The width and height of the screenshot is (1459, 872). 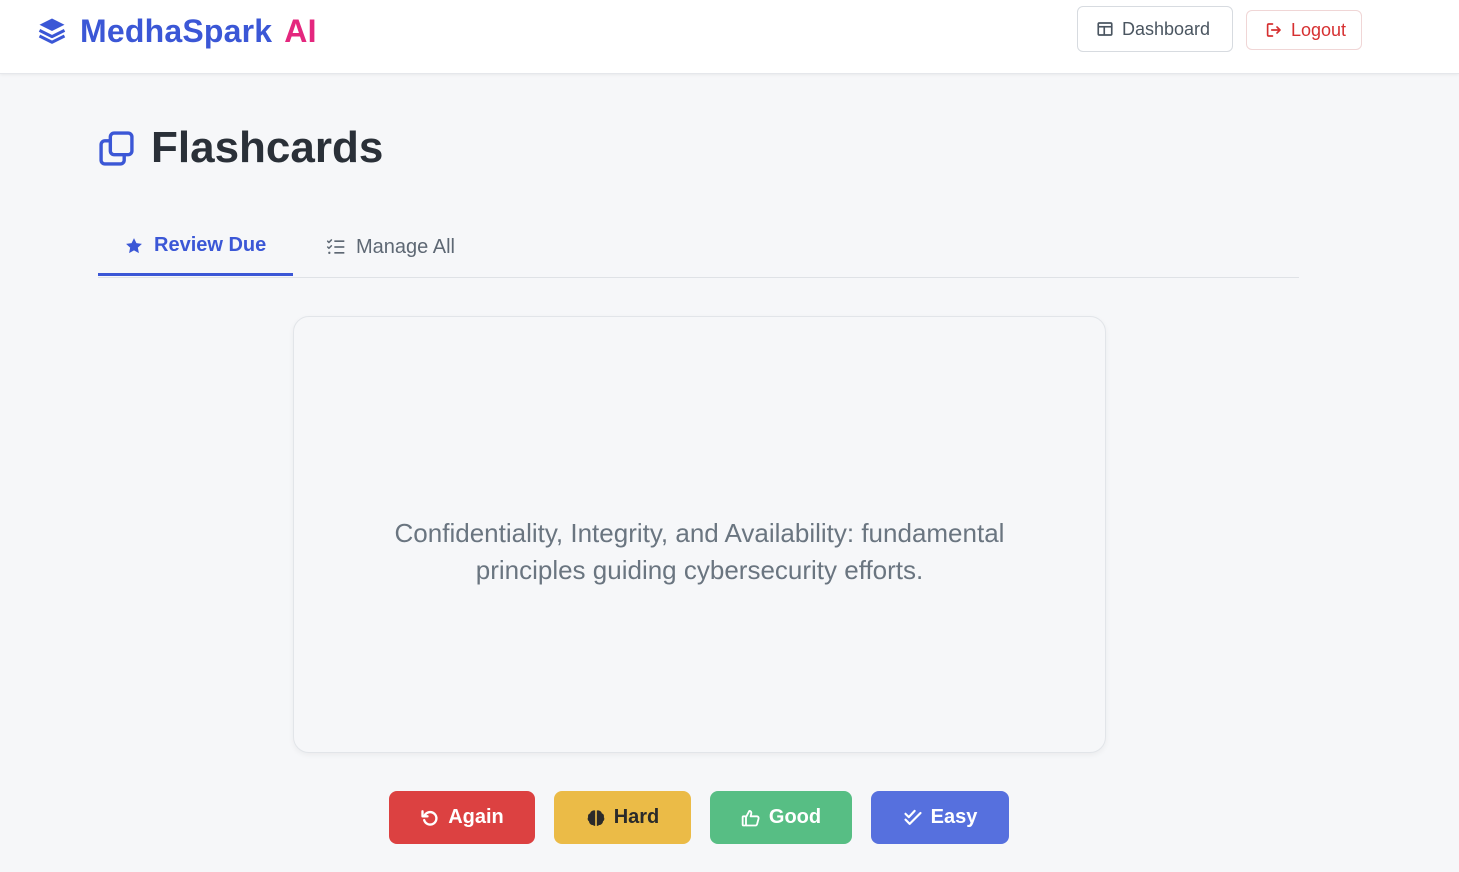 I want to click on brand-name: MedhaSpark, so click(x=176, y=30).